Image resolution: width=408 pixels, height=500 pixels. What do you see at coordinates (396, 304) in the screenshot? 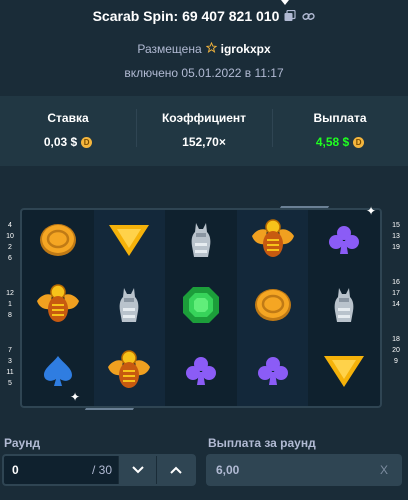
I see `payline-number: 14` at bounding box center [396, 304].